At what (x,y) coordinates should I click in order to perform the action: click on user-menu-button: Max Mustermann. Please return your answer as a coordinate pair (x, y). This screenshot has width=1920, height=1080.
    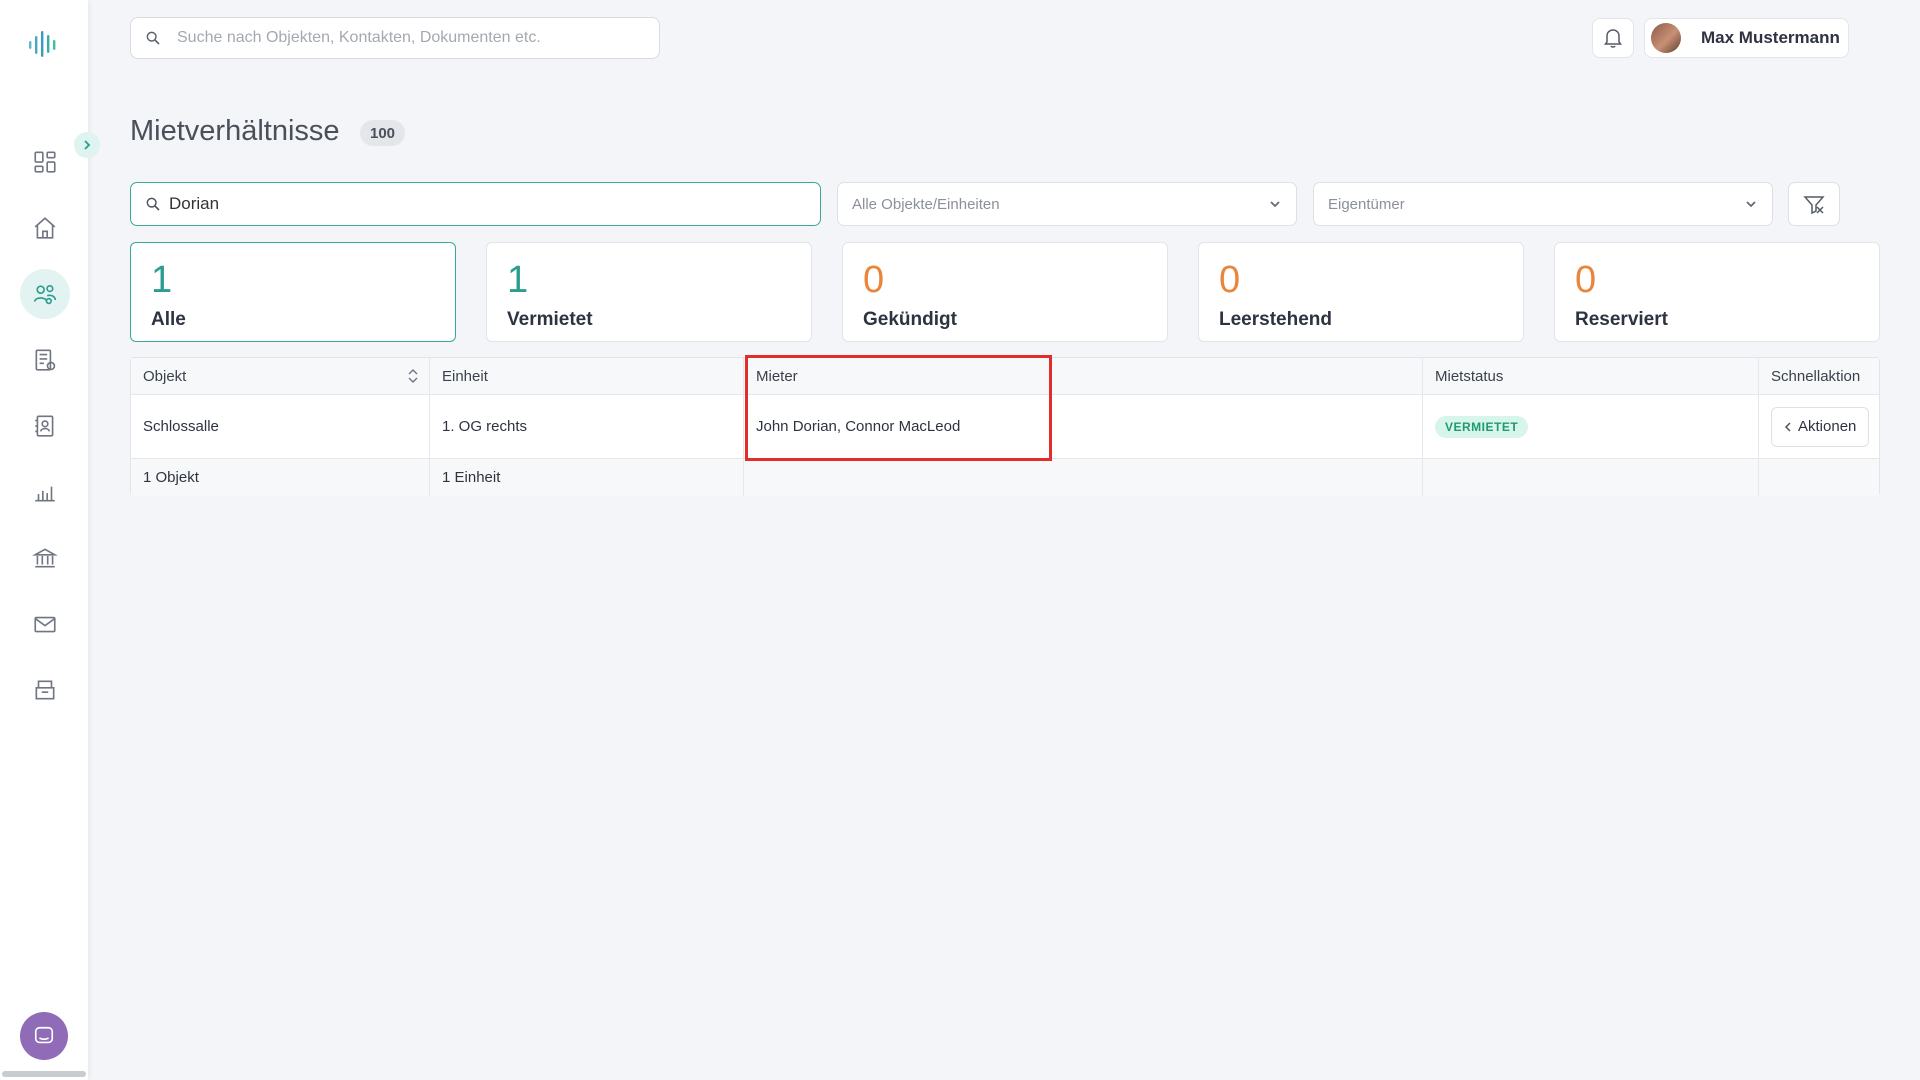
    Looking at the image, I should click on (1746, 38).